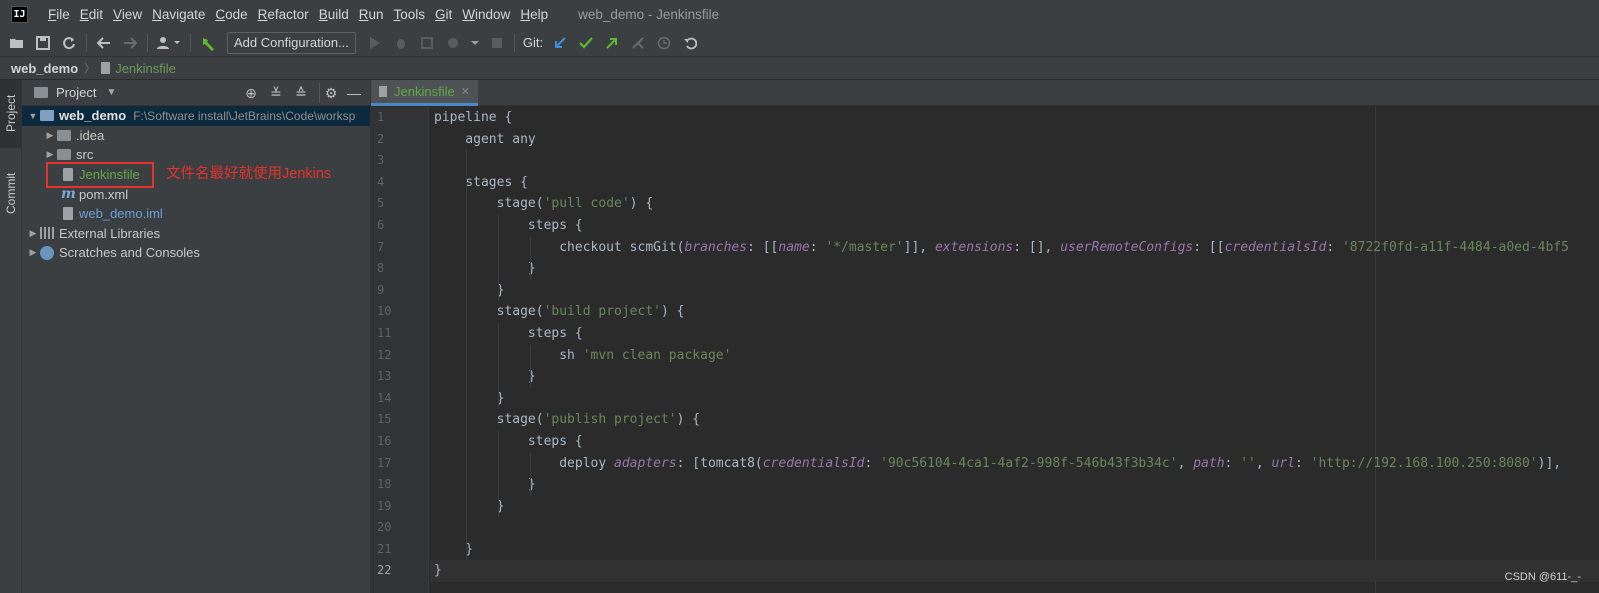 This screenshot has height=593, width=1599. I want to click on menu-navigate: Navigate, so click(178, 14).